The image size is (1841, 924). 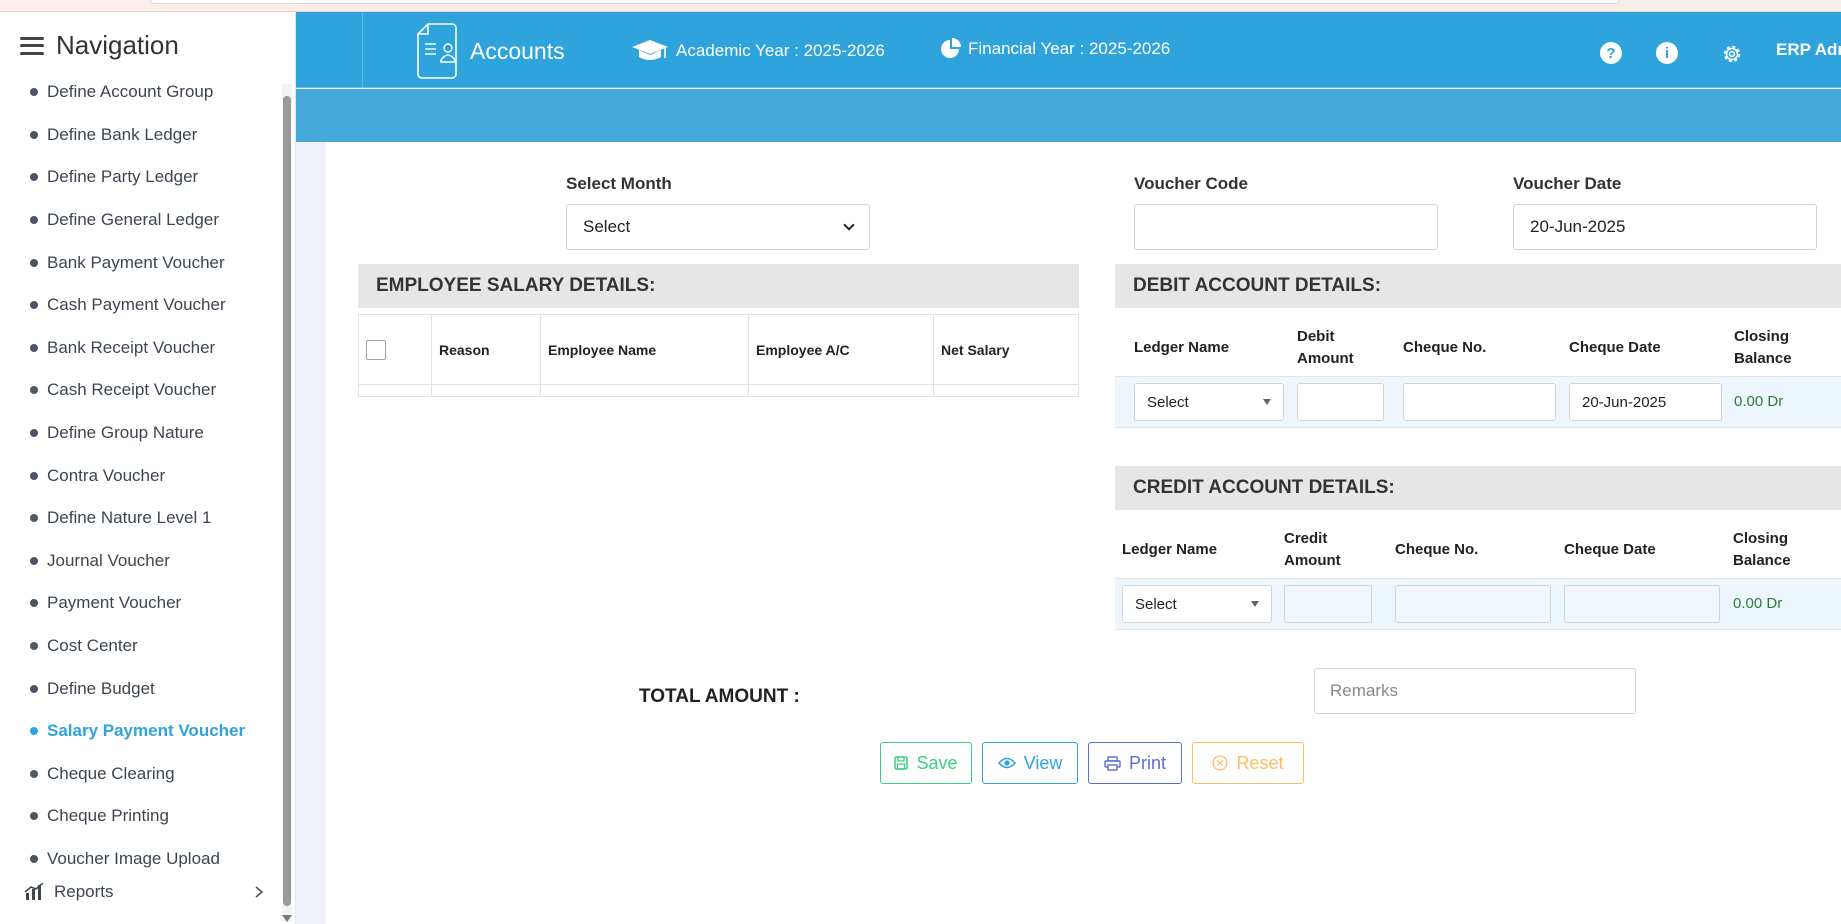 What do you see at coordinates (99, 45) in the screenshot?
I see `navigation-header: Navigation` at bounding box center [99, 45].